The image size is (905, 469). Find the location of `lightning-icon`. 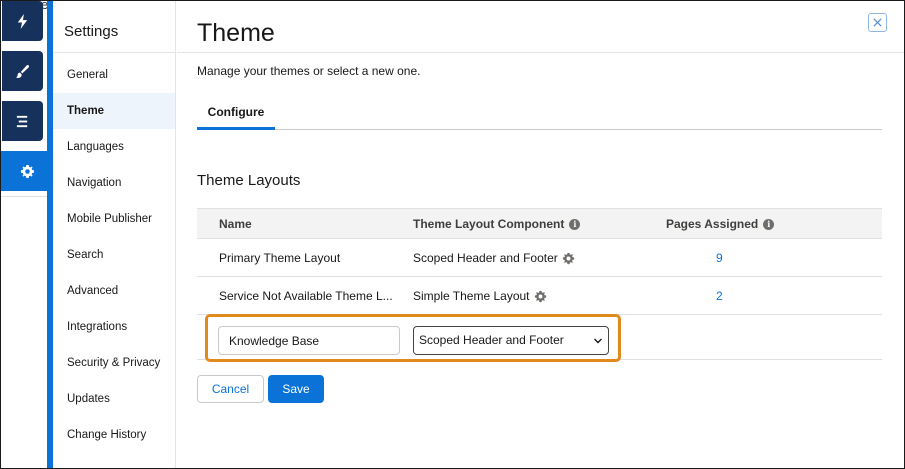

lightning-icon is located at coordinates (22, 21).